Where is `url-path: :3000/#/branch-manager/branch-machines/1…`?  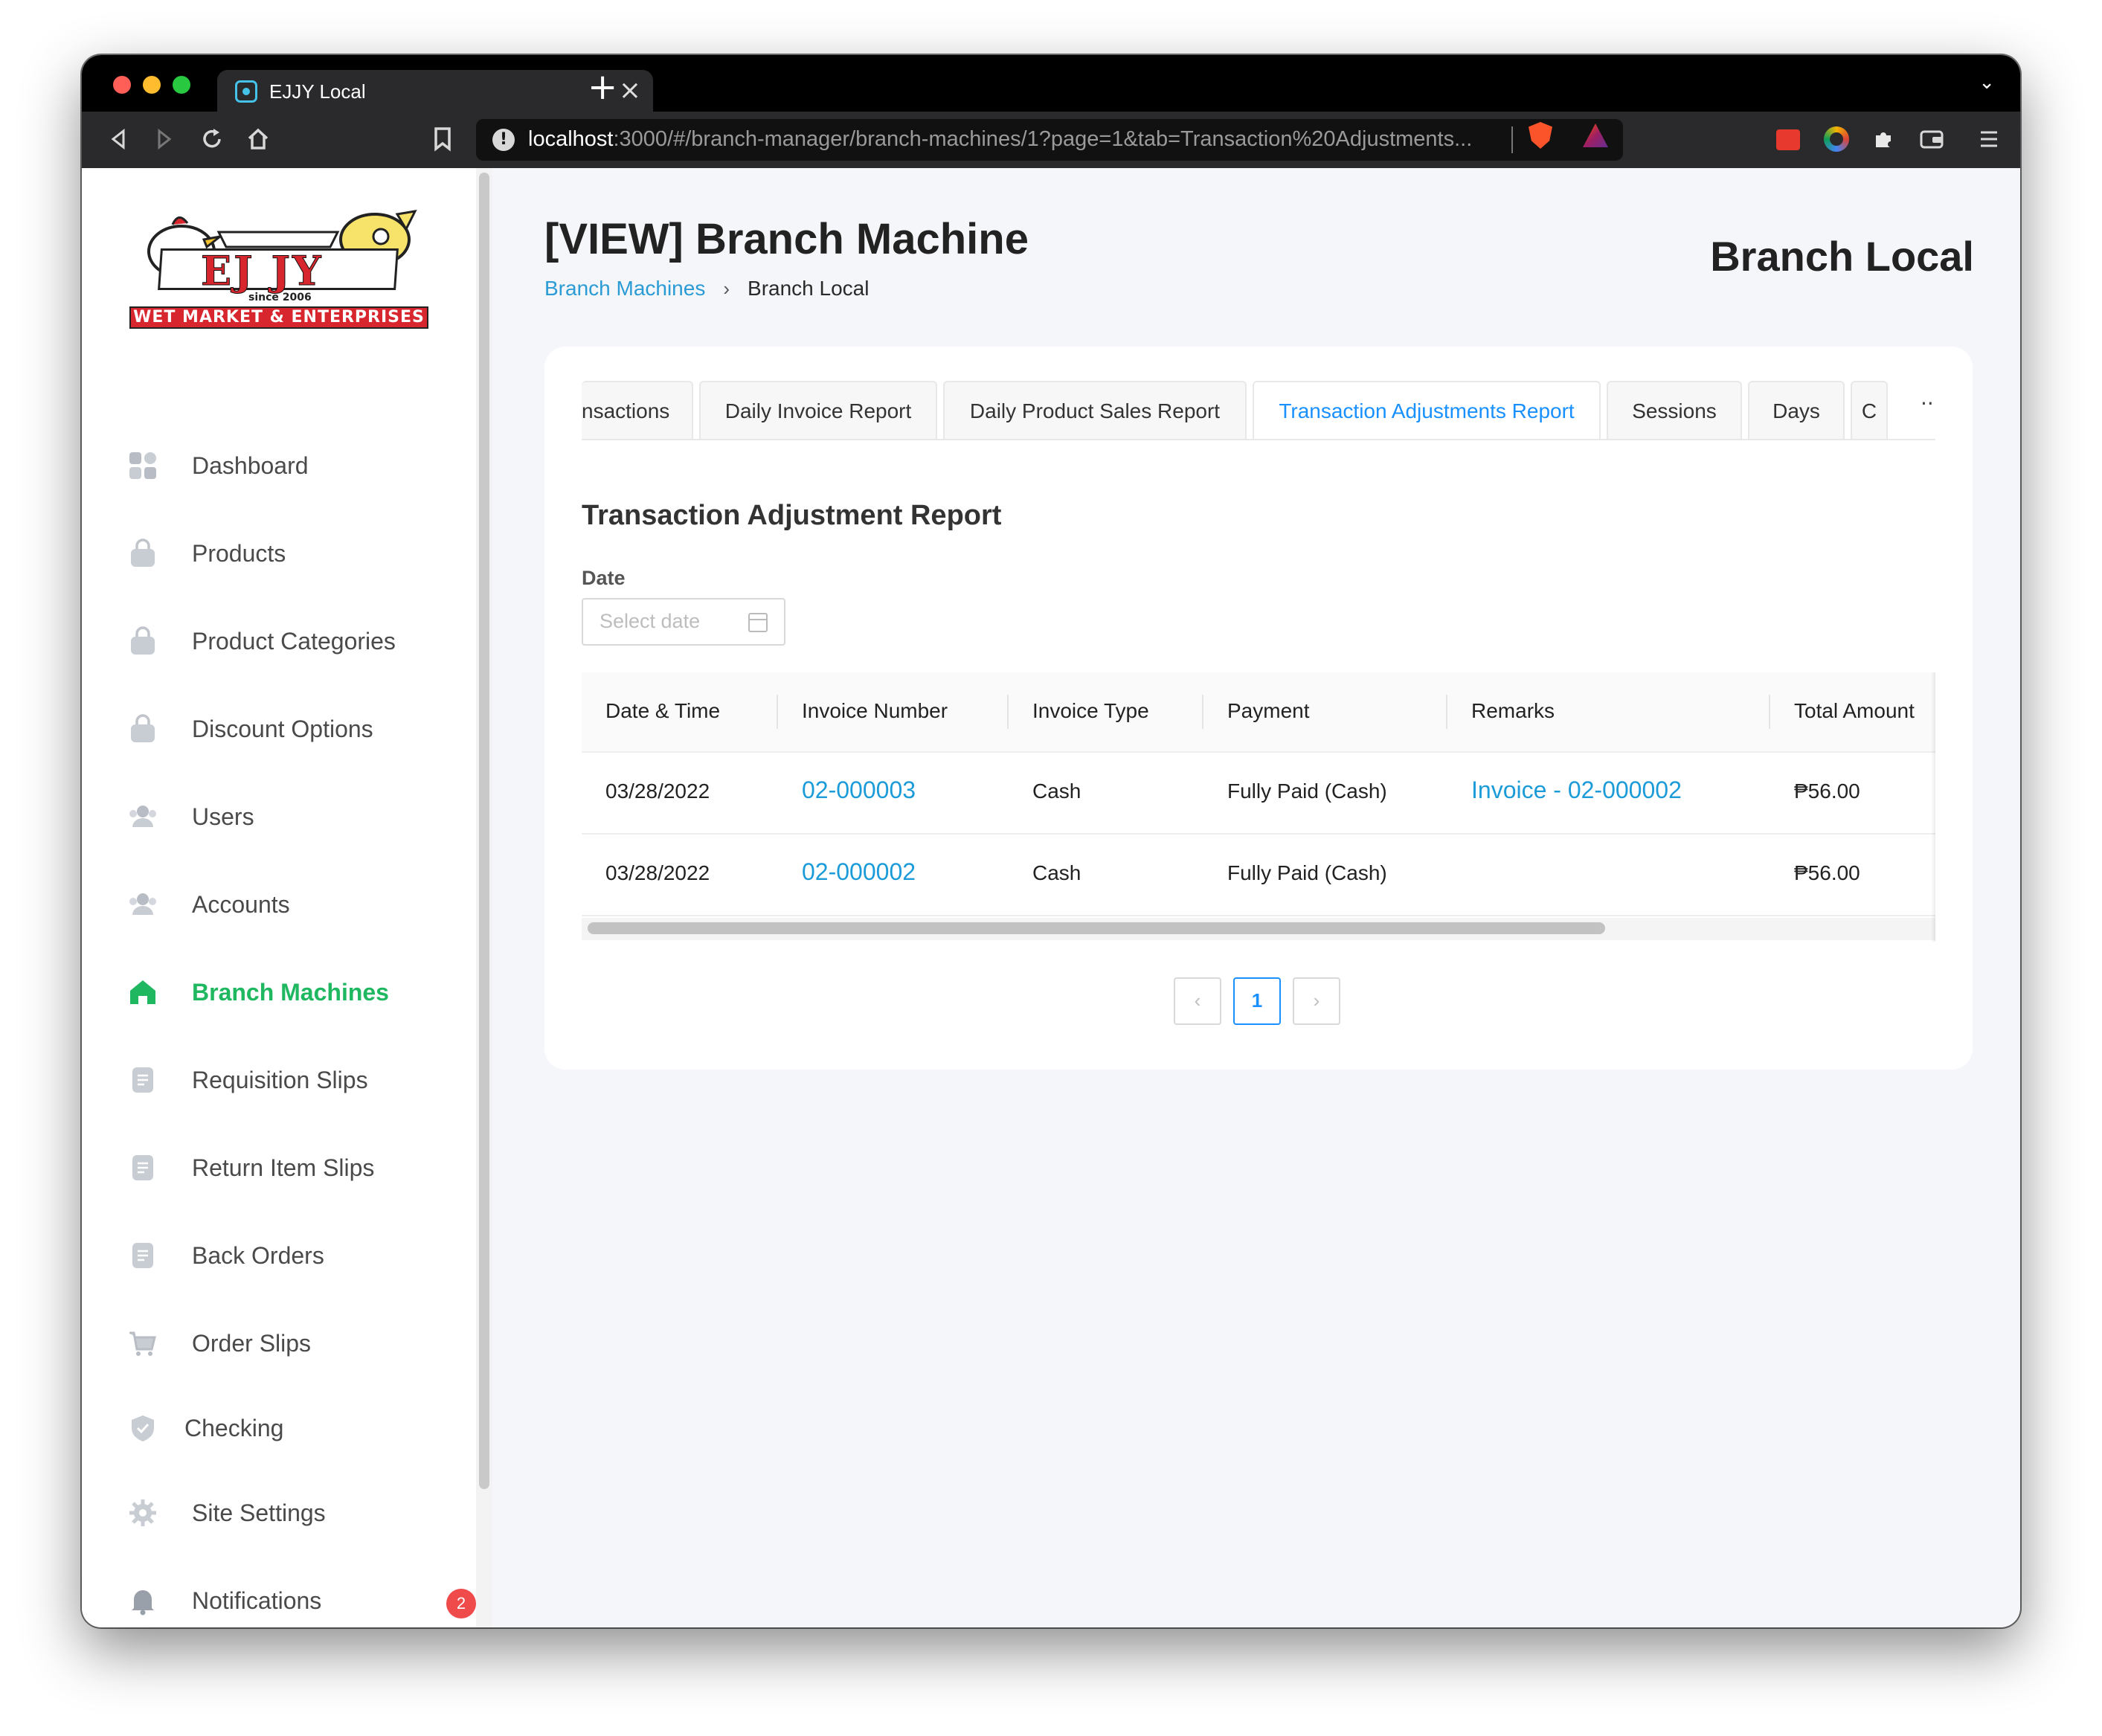 url-path: :3000/#/branch-manager/branch-machines/1… is located at coordinates (1043, 139).